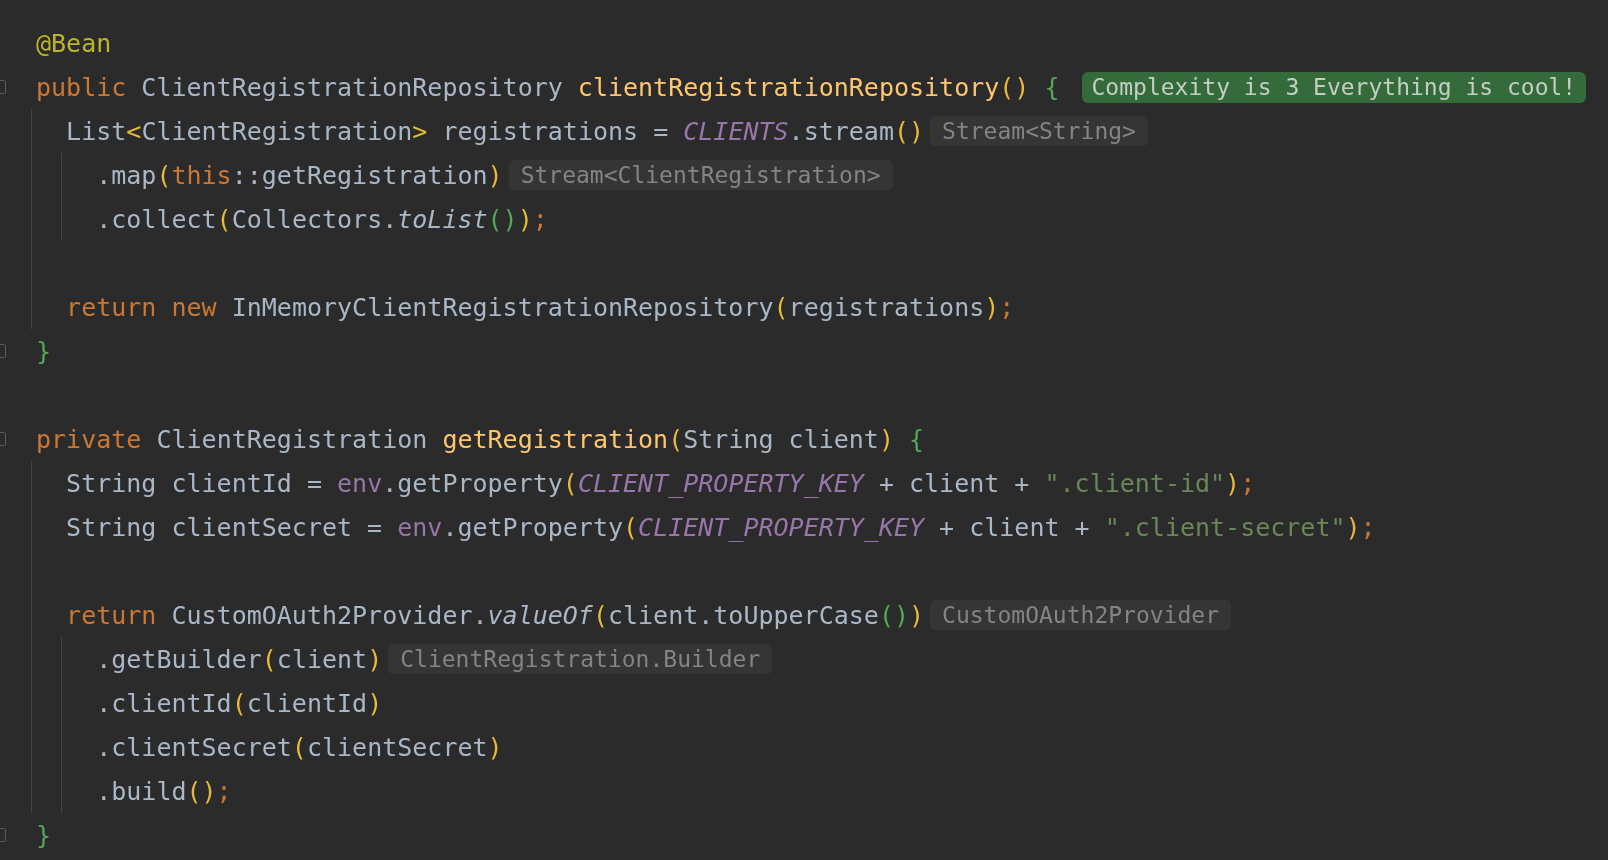  I want to click on code-line: return CustomOAuth2Provider.valueOf(client.toUpperCase()), so click(495, 615).